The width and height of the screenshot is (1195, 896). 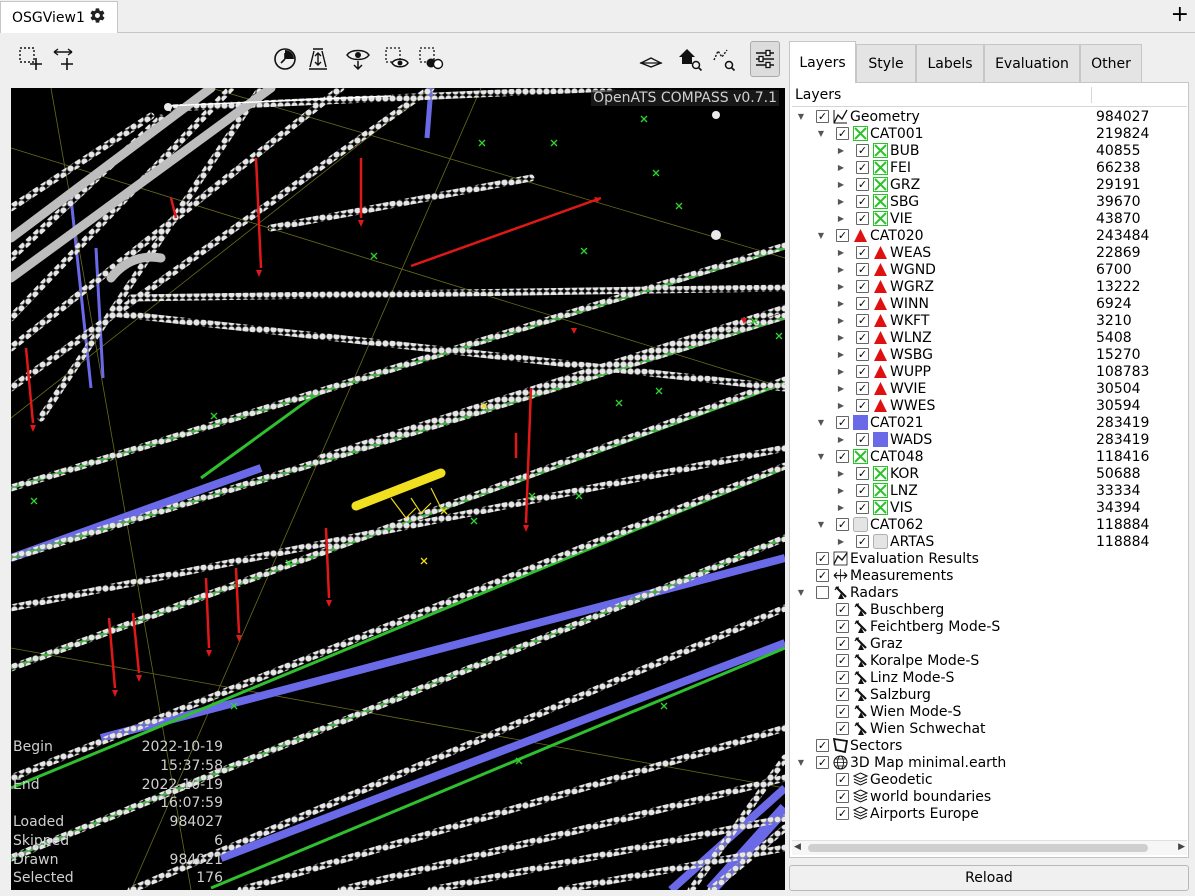 I want to click on select-view-icon, so click(x=397, y=59).